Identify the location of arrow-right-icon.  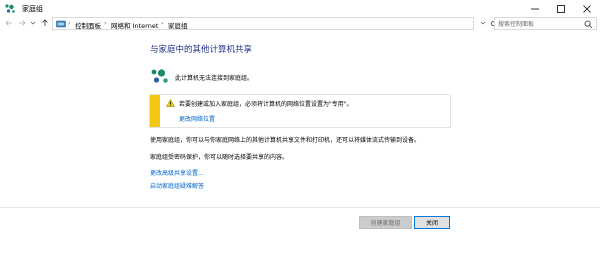
(22, 24).